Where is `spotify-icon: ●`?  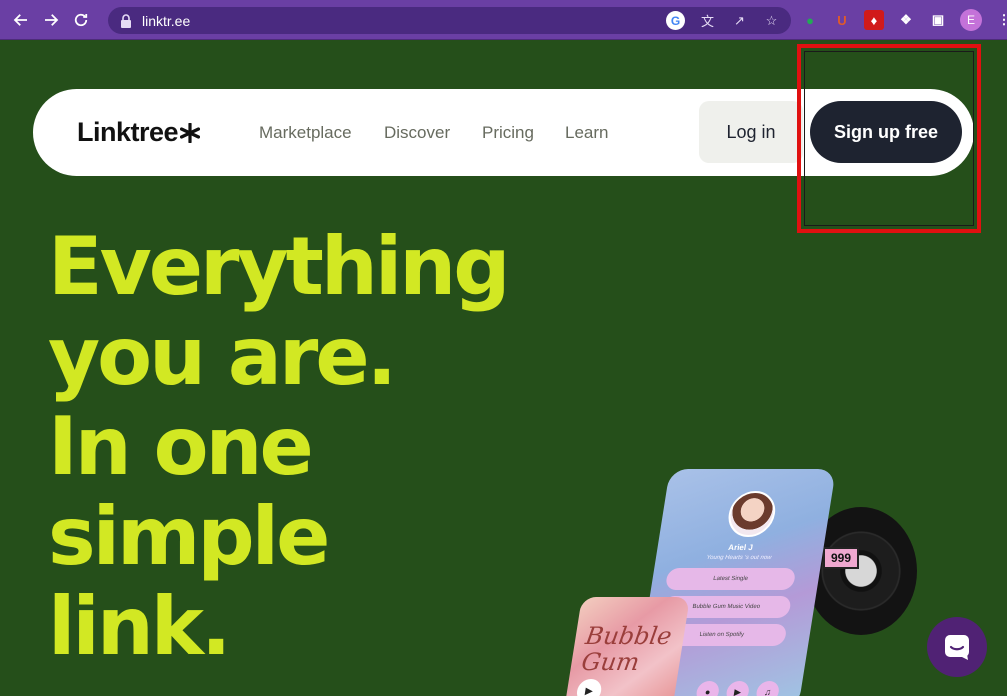
spotify-icon: ● is located at coordinates (707, 688).